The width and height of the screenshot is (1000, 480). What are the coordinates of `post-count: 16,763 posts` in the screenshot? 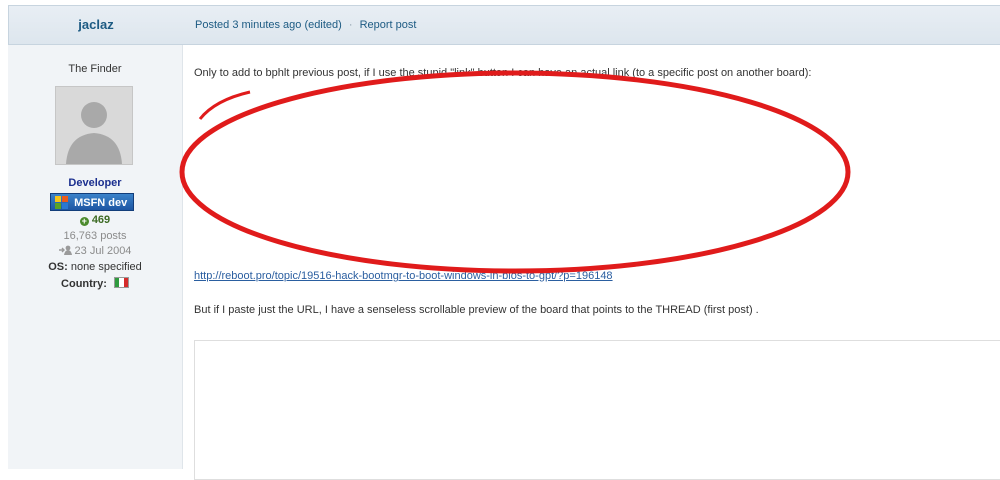 It's located at (95, 236).